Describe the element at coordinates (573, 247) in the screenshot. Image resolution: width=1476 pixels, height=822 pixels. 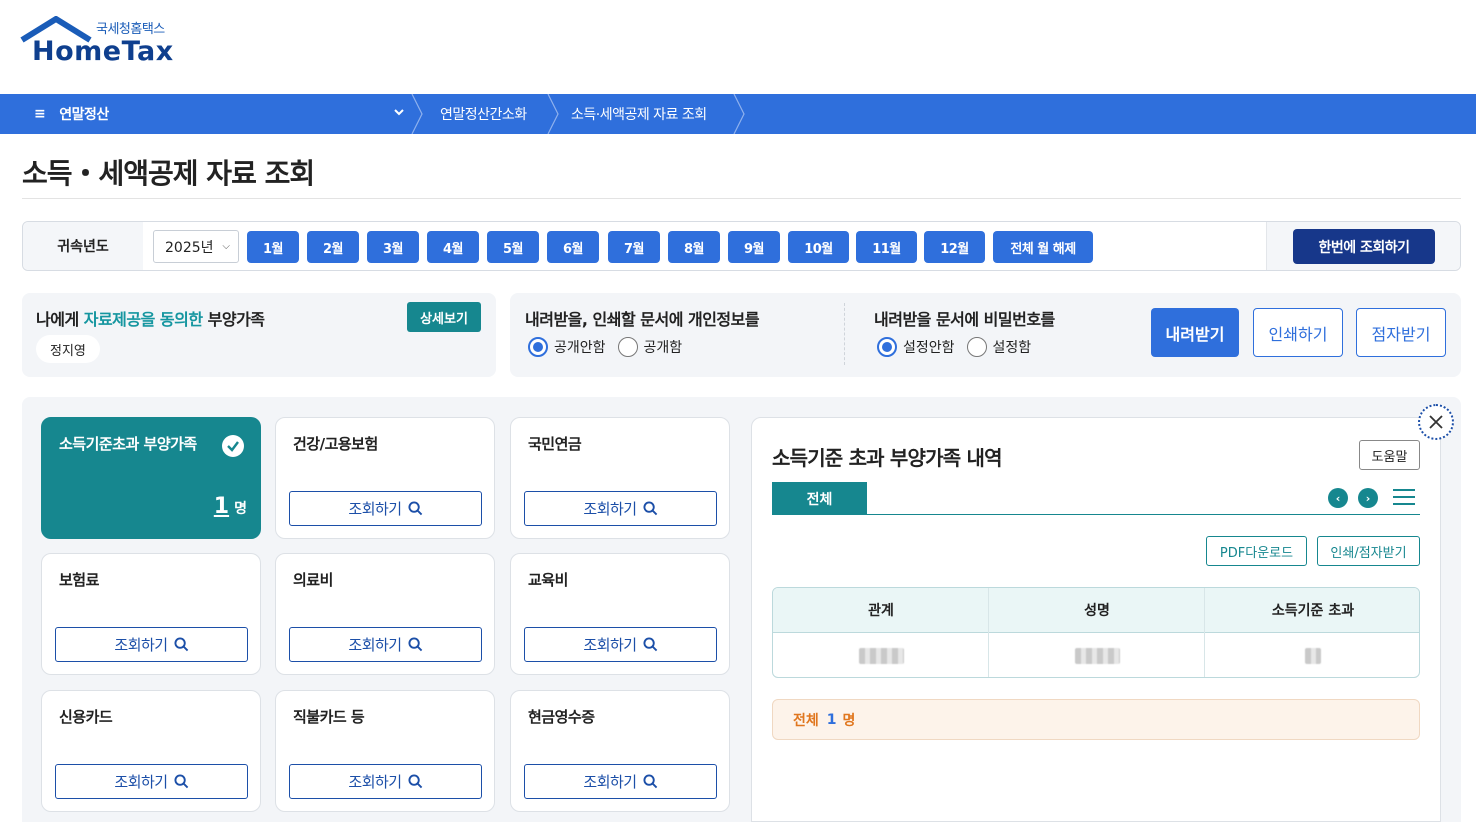
I see `month-button: 6월` at that location.